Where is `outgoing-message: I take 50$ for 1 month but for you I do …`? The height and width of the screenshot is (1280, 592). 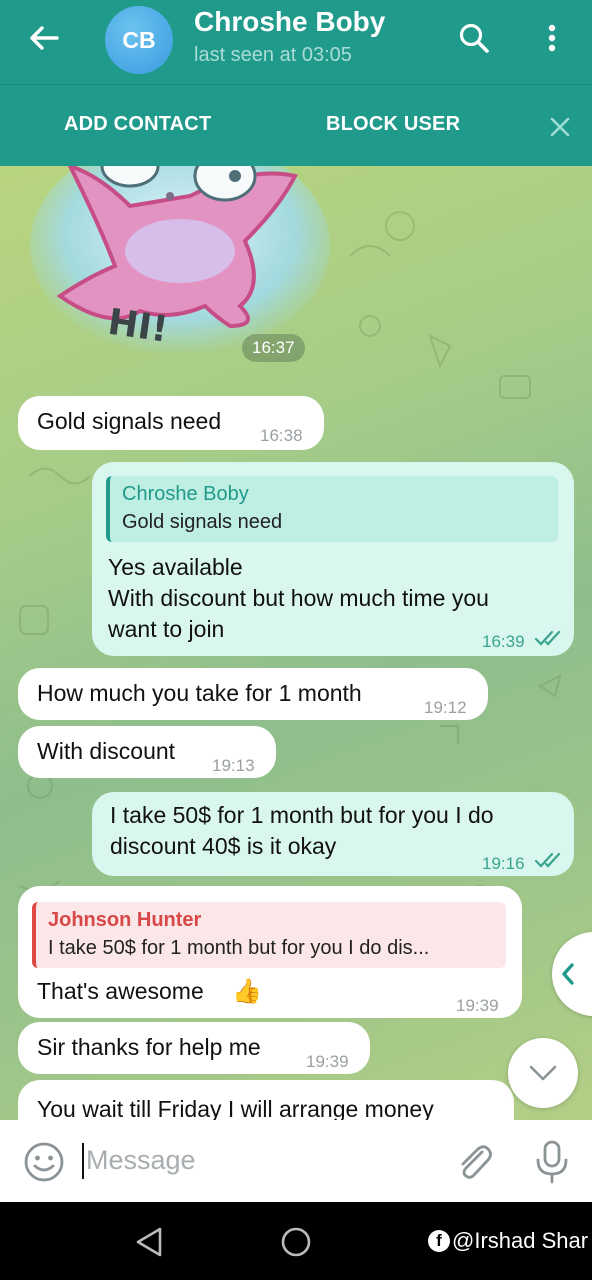
outgoing-message: I take 50$ for 1 month but for you I do … is located at coordinates (333, 834).